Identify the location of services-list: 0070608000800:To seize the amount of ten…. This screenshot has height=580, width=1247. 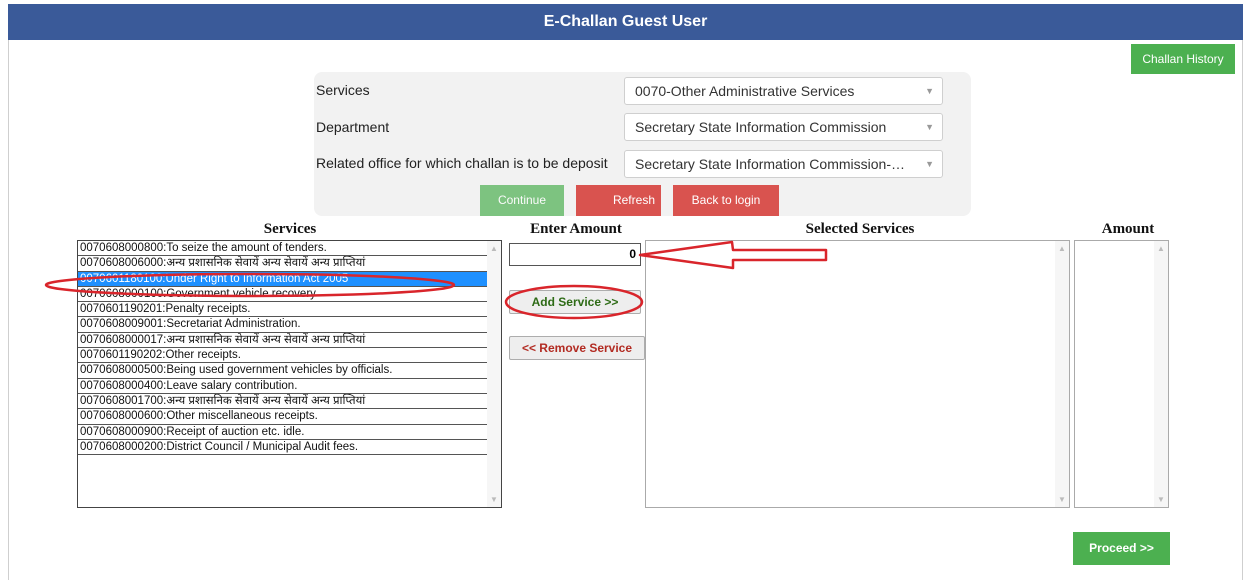
(282, 348).